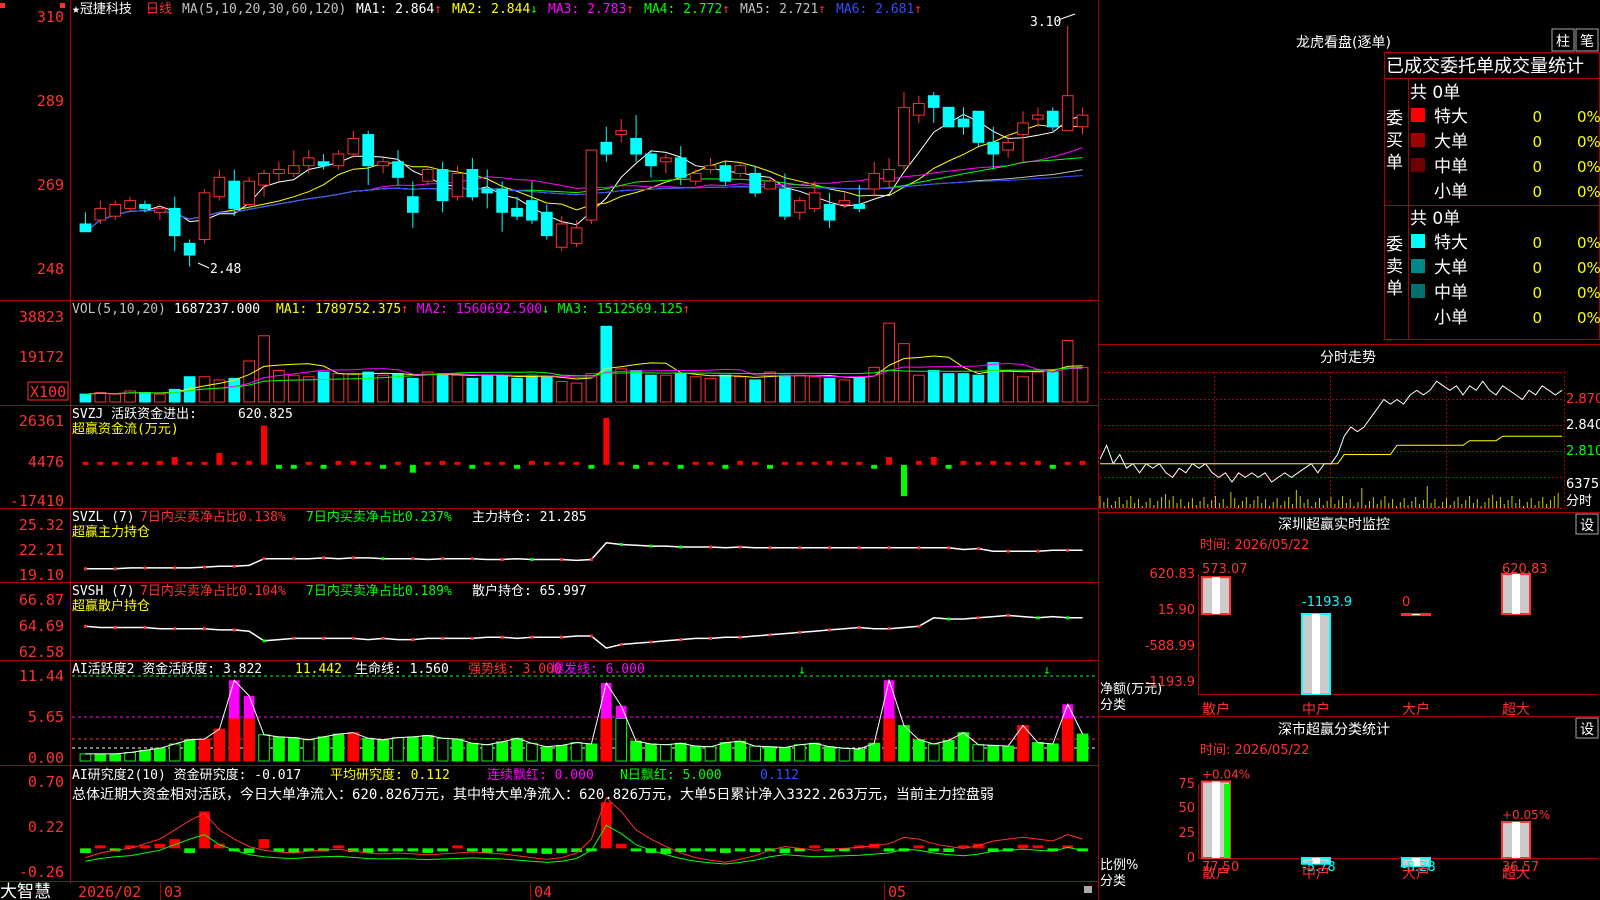  What do you see at coordinates (1088, 889) in the screenshot?
I see `lock-icon` at bounding box center [1088, 889].